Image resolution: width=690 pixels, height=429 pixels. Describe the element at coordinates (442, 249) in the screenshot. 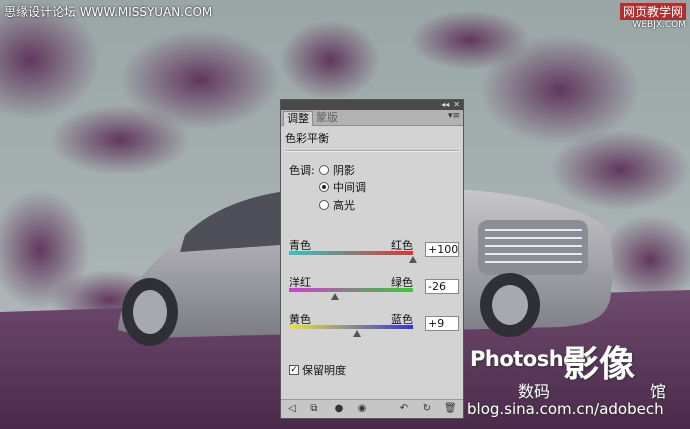

I see `cyan-red-value-input: +100` at that location.